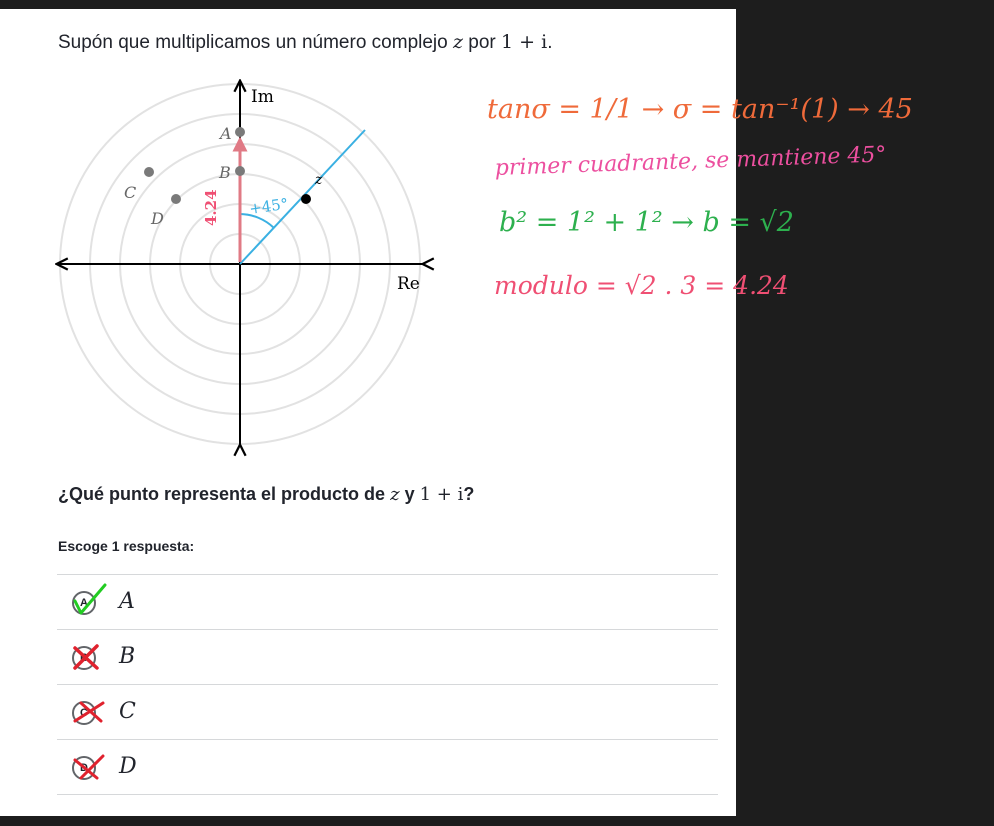 The image size is (994, 826). I want to click on choice-b-label: B, so click(127, 656).